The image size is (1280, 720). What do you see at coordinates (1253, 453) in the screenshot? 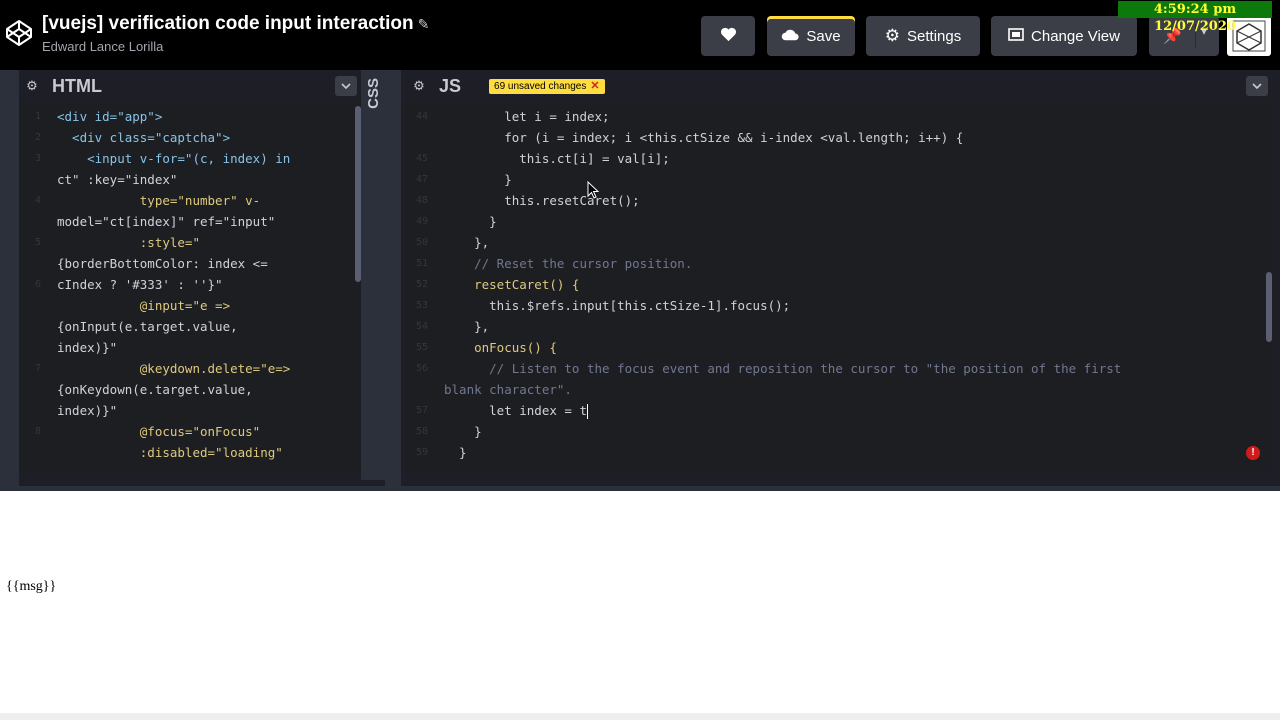
I see `error-icon: !` at bounding box center [1253, 453].